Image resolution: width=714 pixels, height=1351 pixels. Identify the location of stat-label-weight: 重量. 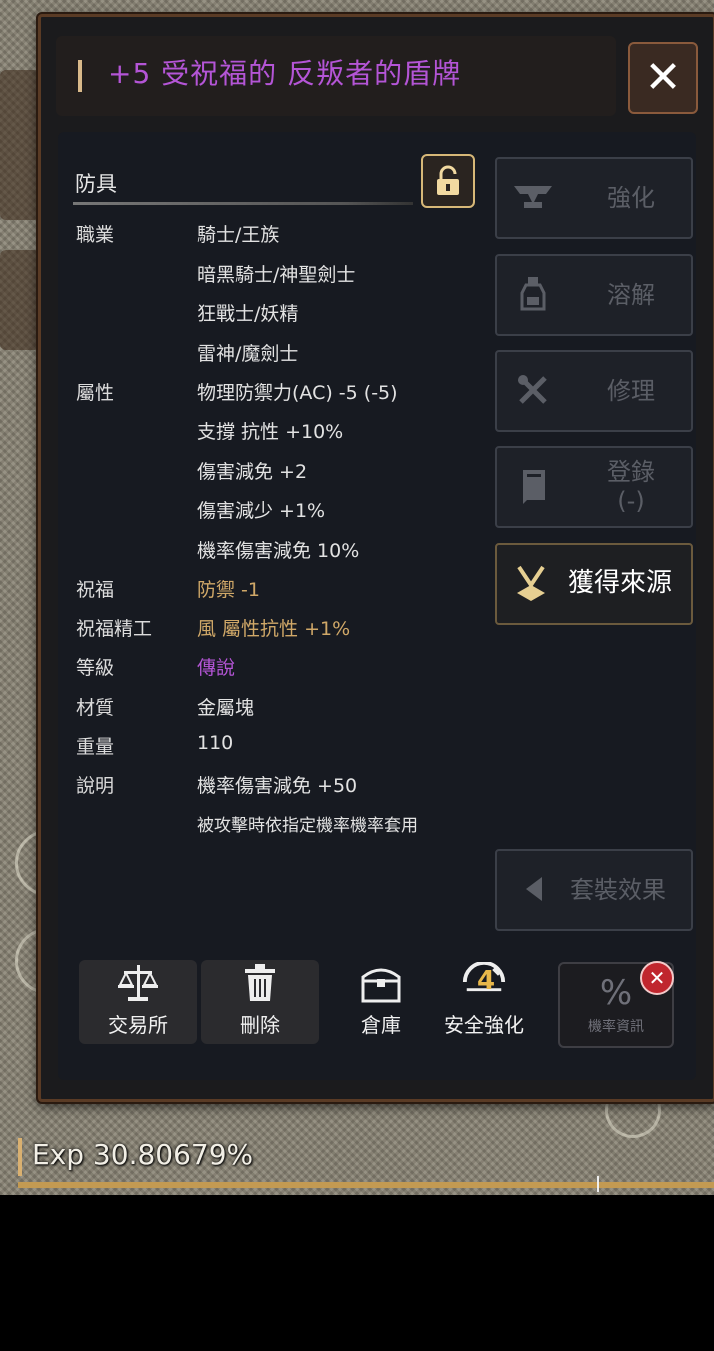
(95, 747).